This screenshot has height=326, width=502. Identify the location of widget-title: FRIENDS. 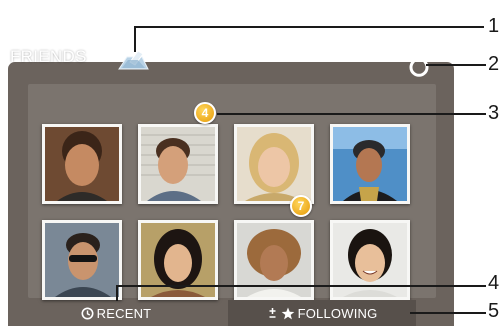
(48, 56).